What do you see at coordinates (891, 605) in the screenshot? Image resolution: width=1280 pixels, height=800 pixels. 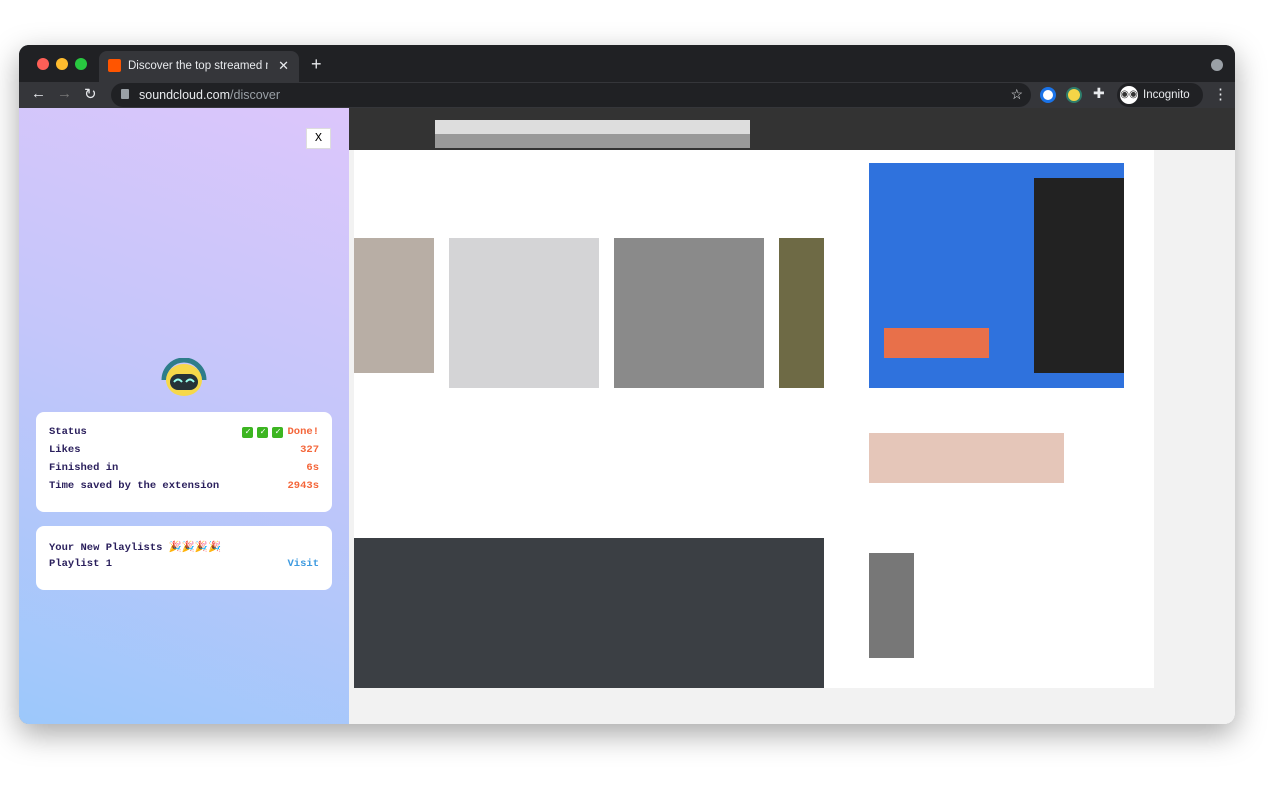 I see `thumb-blurred` at bounding box center [891, 605].